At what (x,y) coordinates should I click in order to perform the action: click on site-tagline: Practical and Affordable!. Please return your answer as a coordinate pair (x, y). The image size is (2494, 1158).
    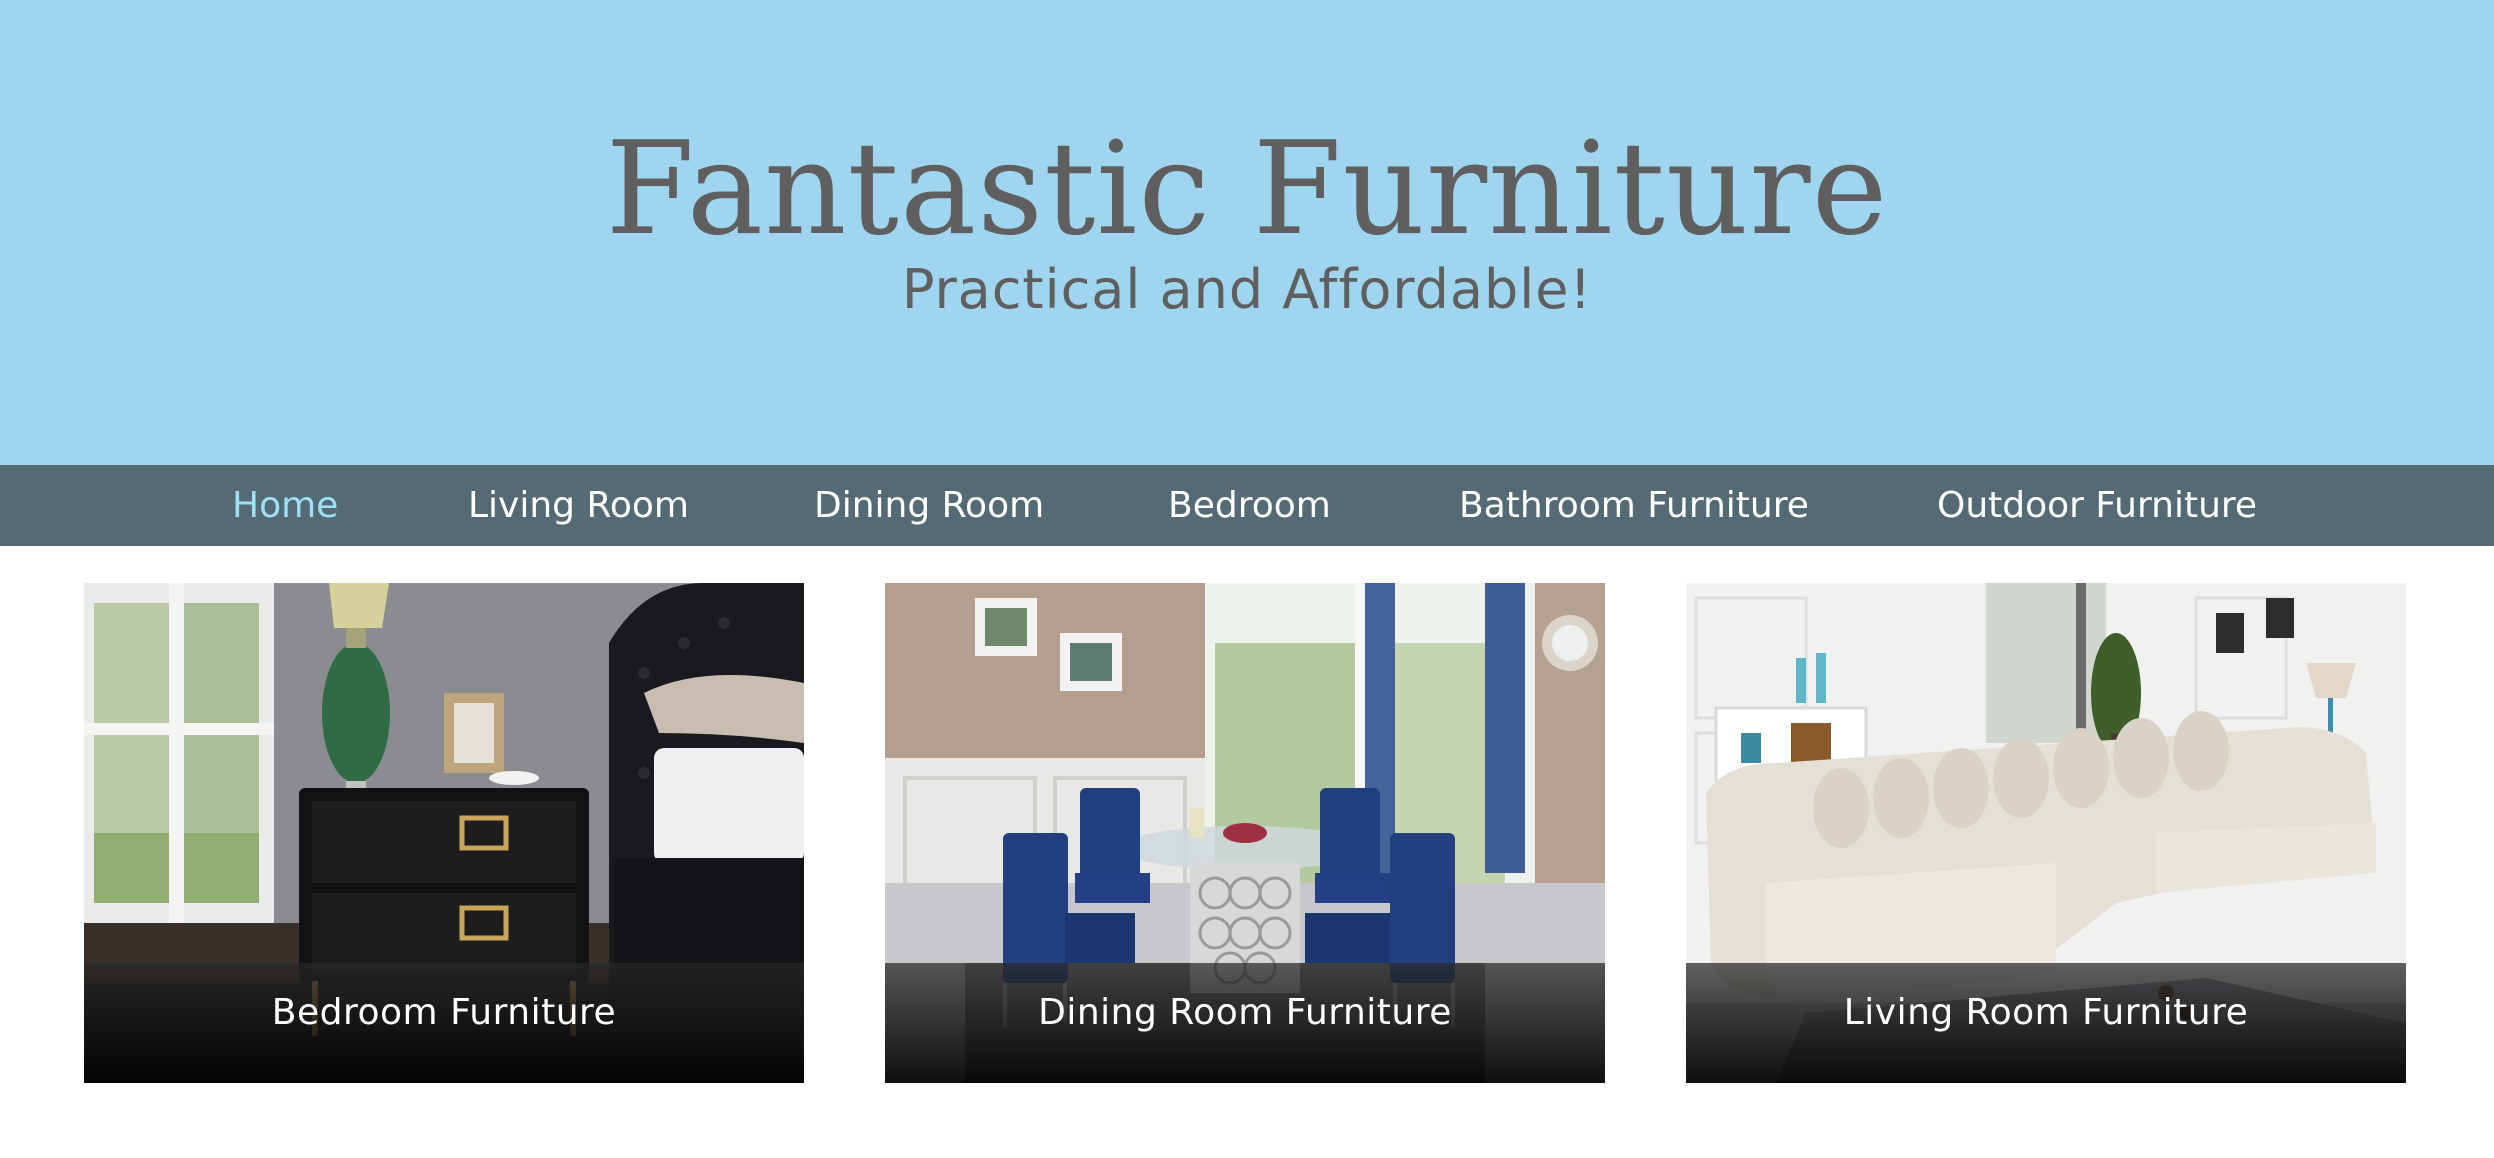
    Looking at the image, I should click on (1247, 289).